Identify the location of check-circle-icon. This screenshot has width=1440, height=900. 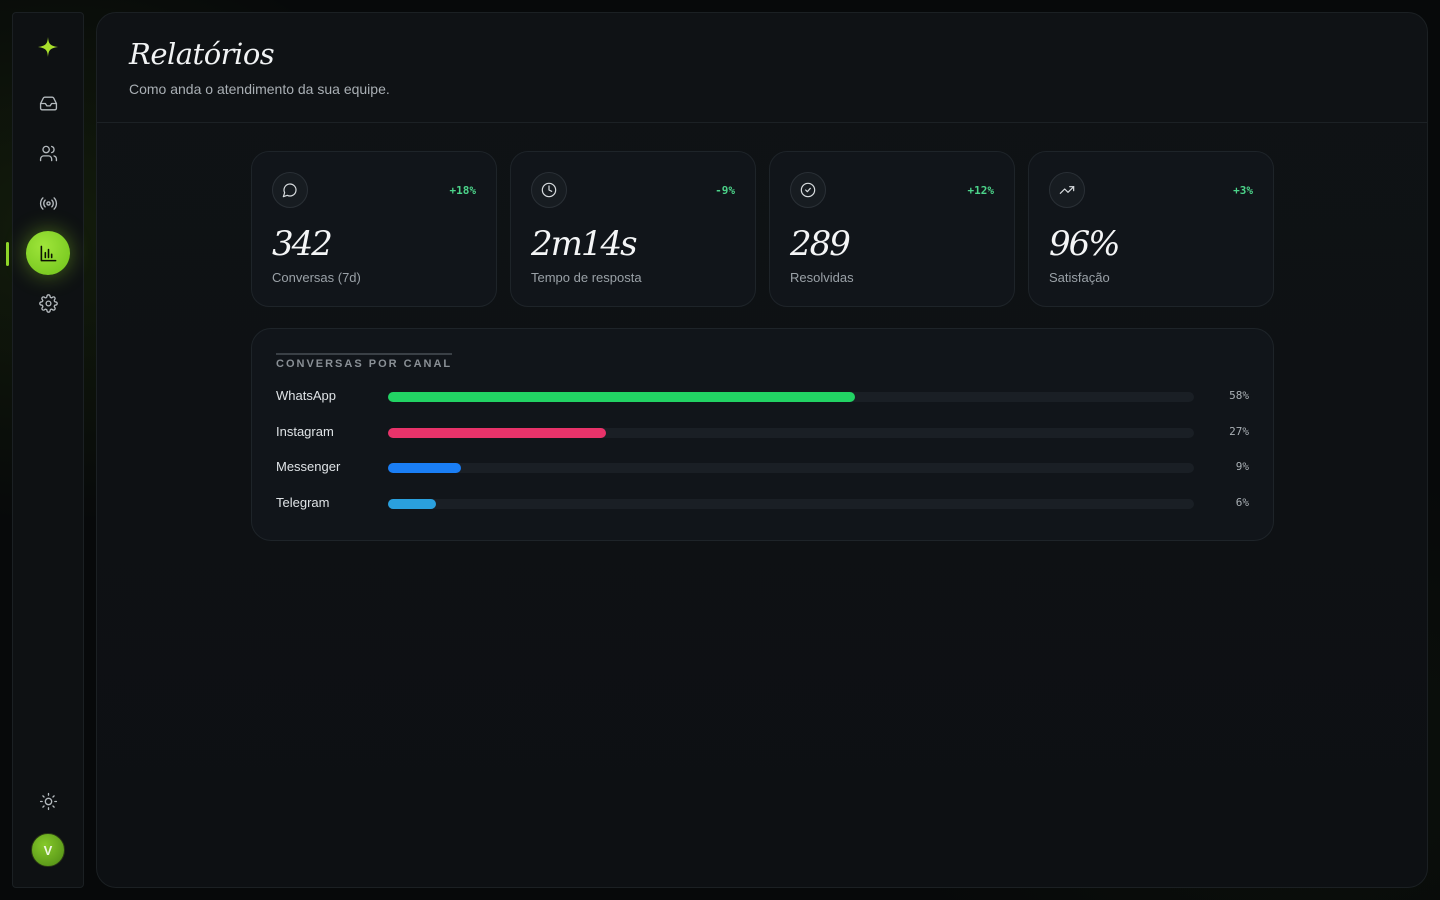
(808, 190).